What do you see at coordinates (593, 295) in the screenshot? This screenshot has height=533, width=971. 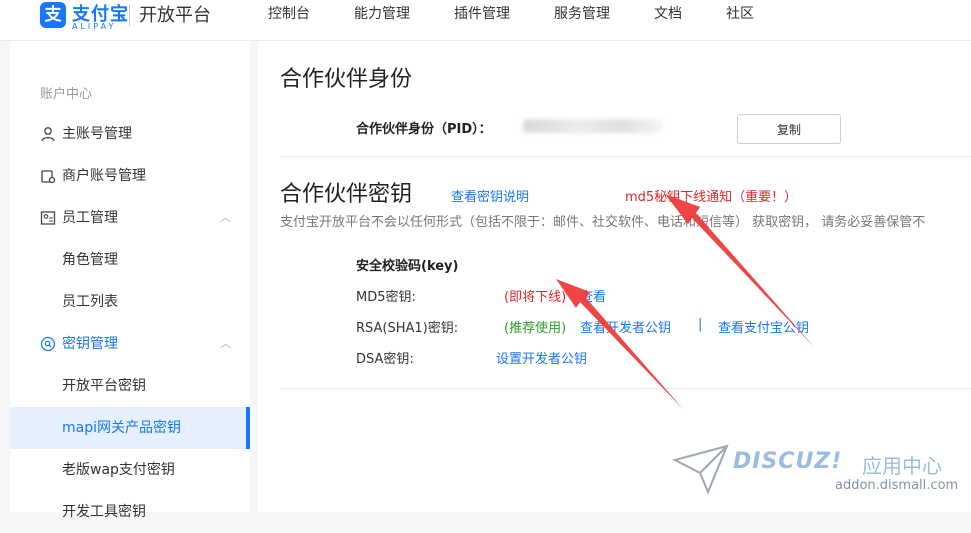 I see `md5-view-link: 查看` at bounding box center [593, 295].